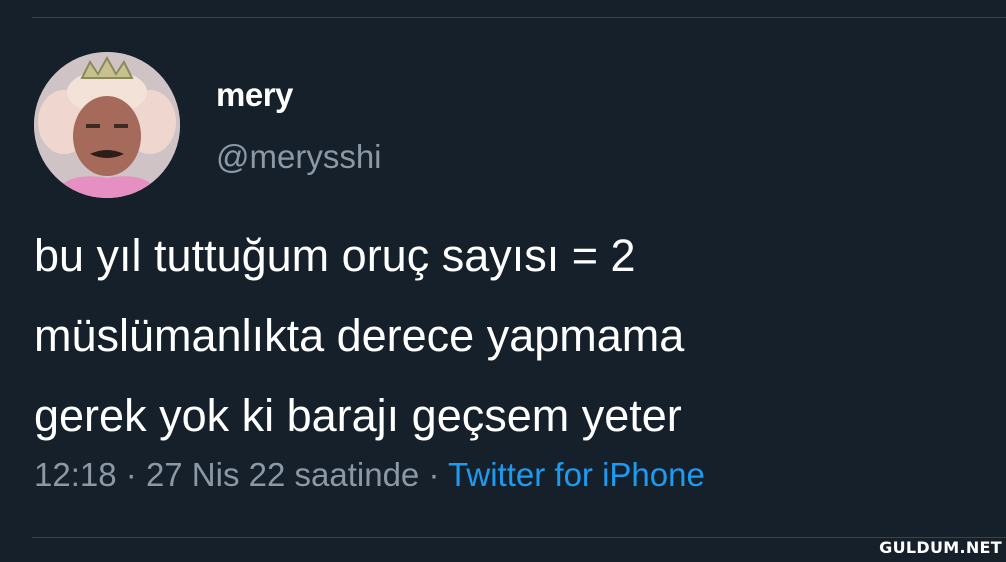 Image resolution: width=1006 pixels, height=562 pixels. What do you see at coordinates (254, 95) in the screenshot?
I see `display-name: mery` at bounding box center [254, 95].